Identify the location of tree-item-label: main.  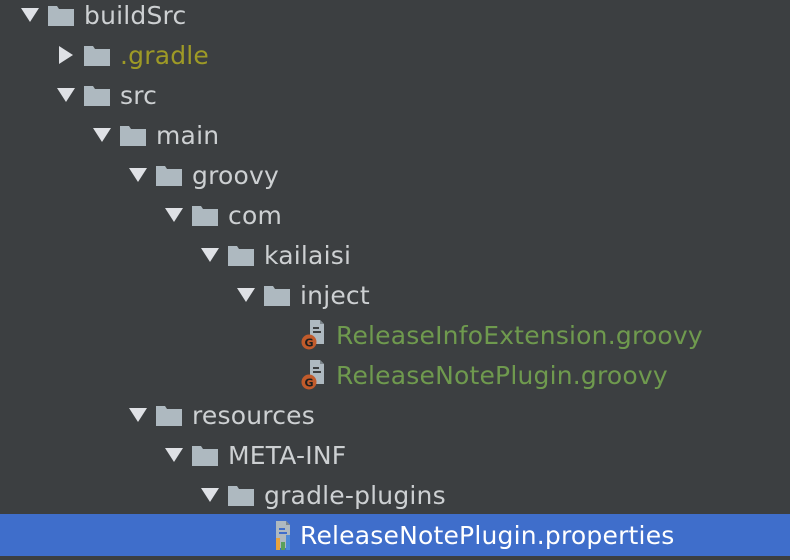
(188, 135).